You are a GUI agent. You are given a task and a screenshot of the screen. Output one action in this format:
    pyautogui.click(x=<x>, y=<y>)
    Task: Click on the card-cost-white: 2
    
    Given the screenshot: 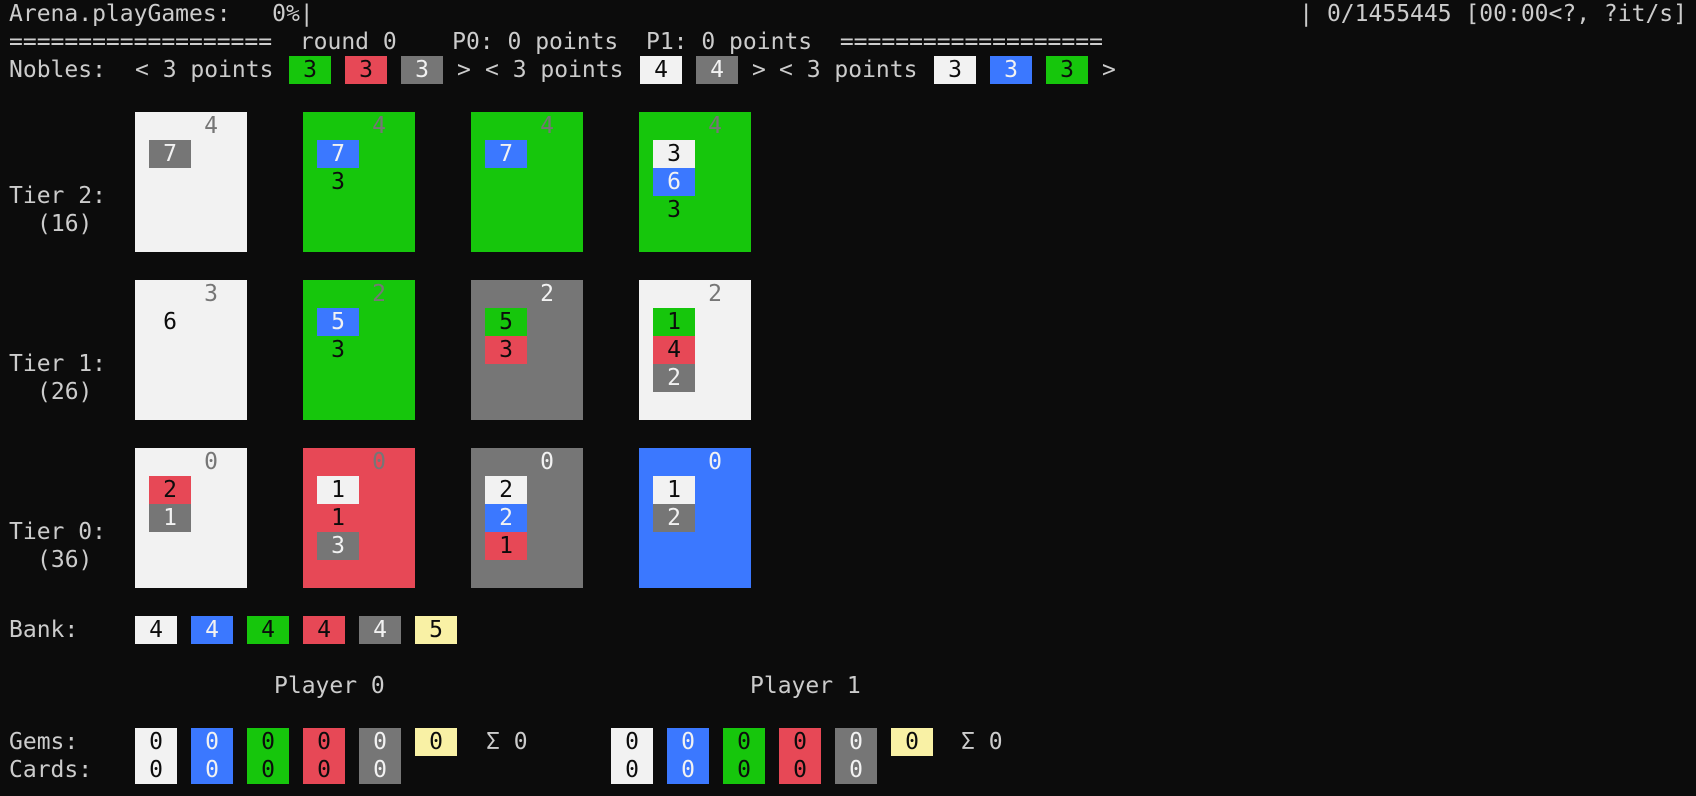 What is the action you would take?
    pyautogui.click(x=506, y=490)
    